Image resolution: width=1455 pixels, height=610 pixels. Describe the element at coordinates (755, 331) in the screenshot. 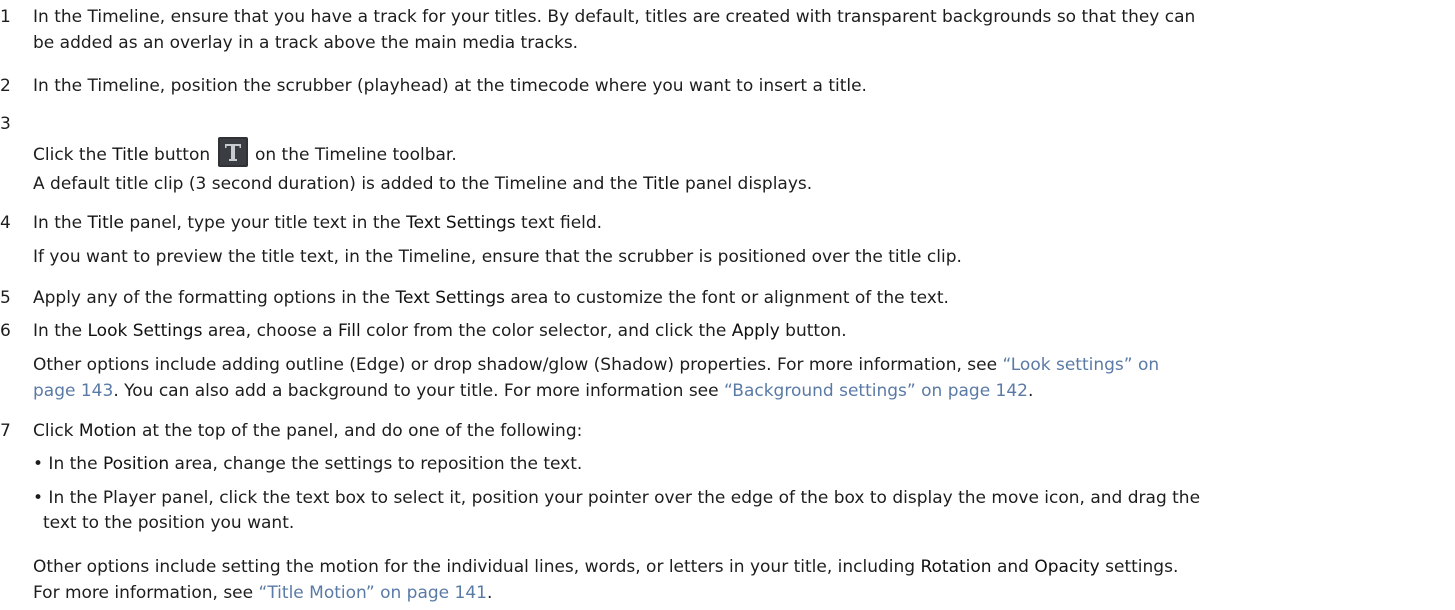

I see `ui-term: Apply` at that location.